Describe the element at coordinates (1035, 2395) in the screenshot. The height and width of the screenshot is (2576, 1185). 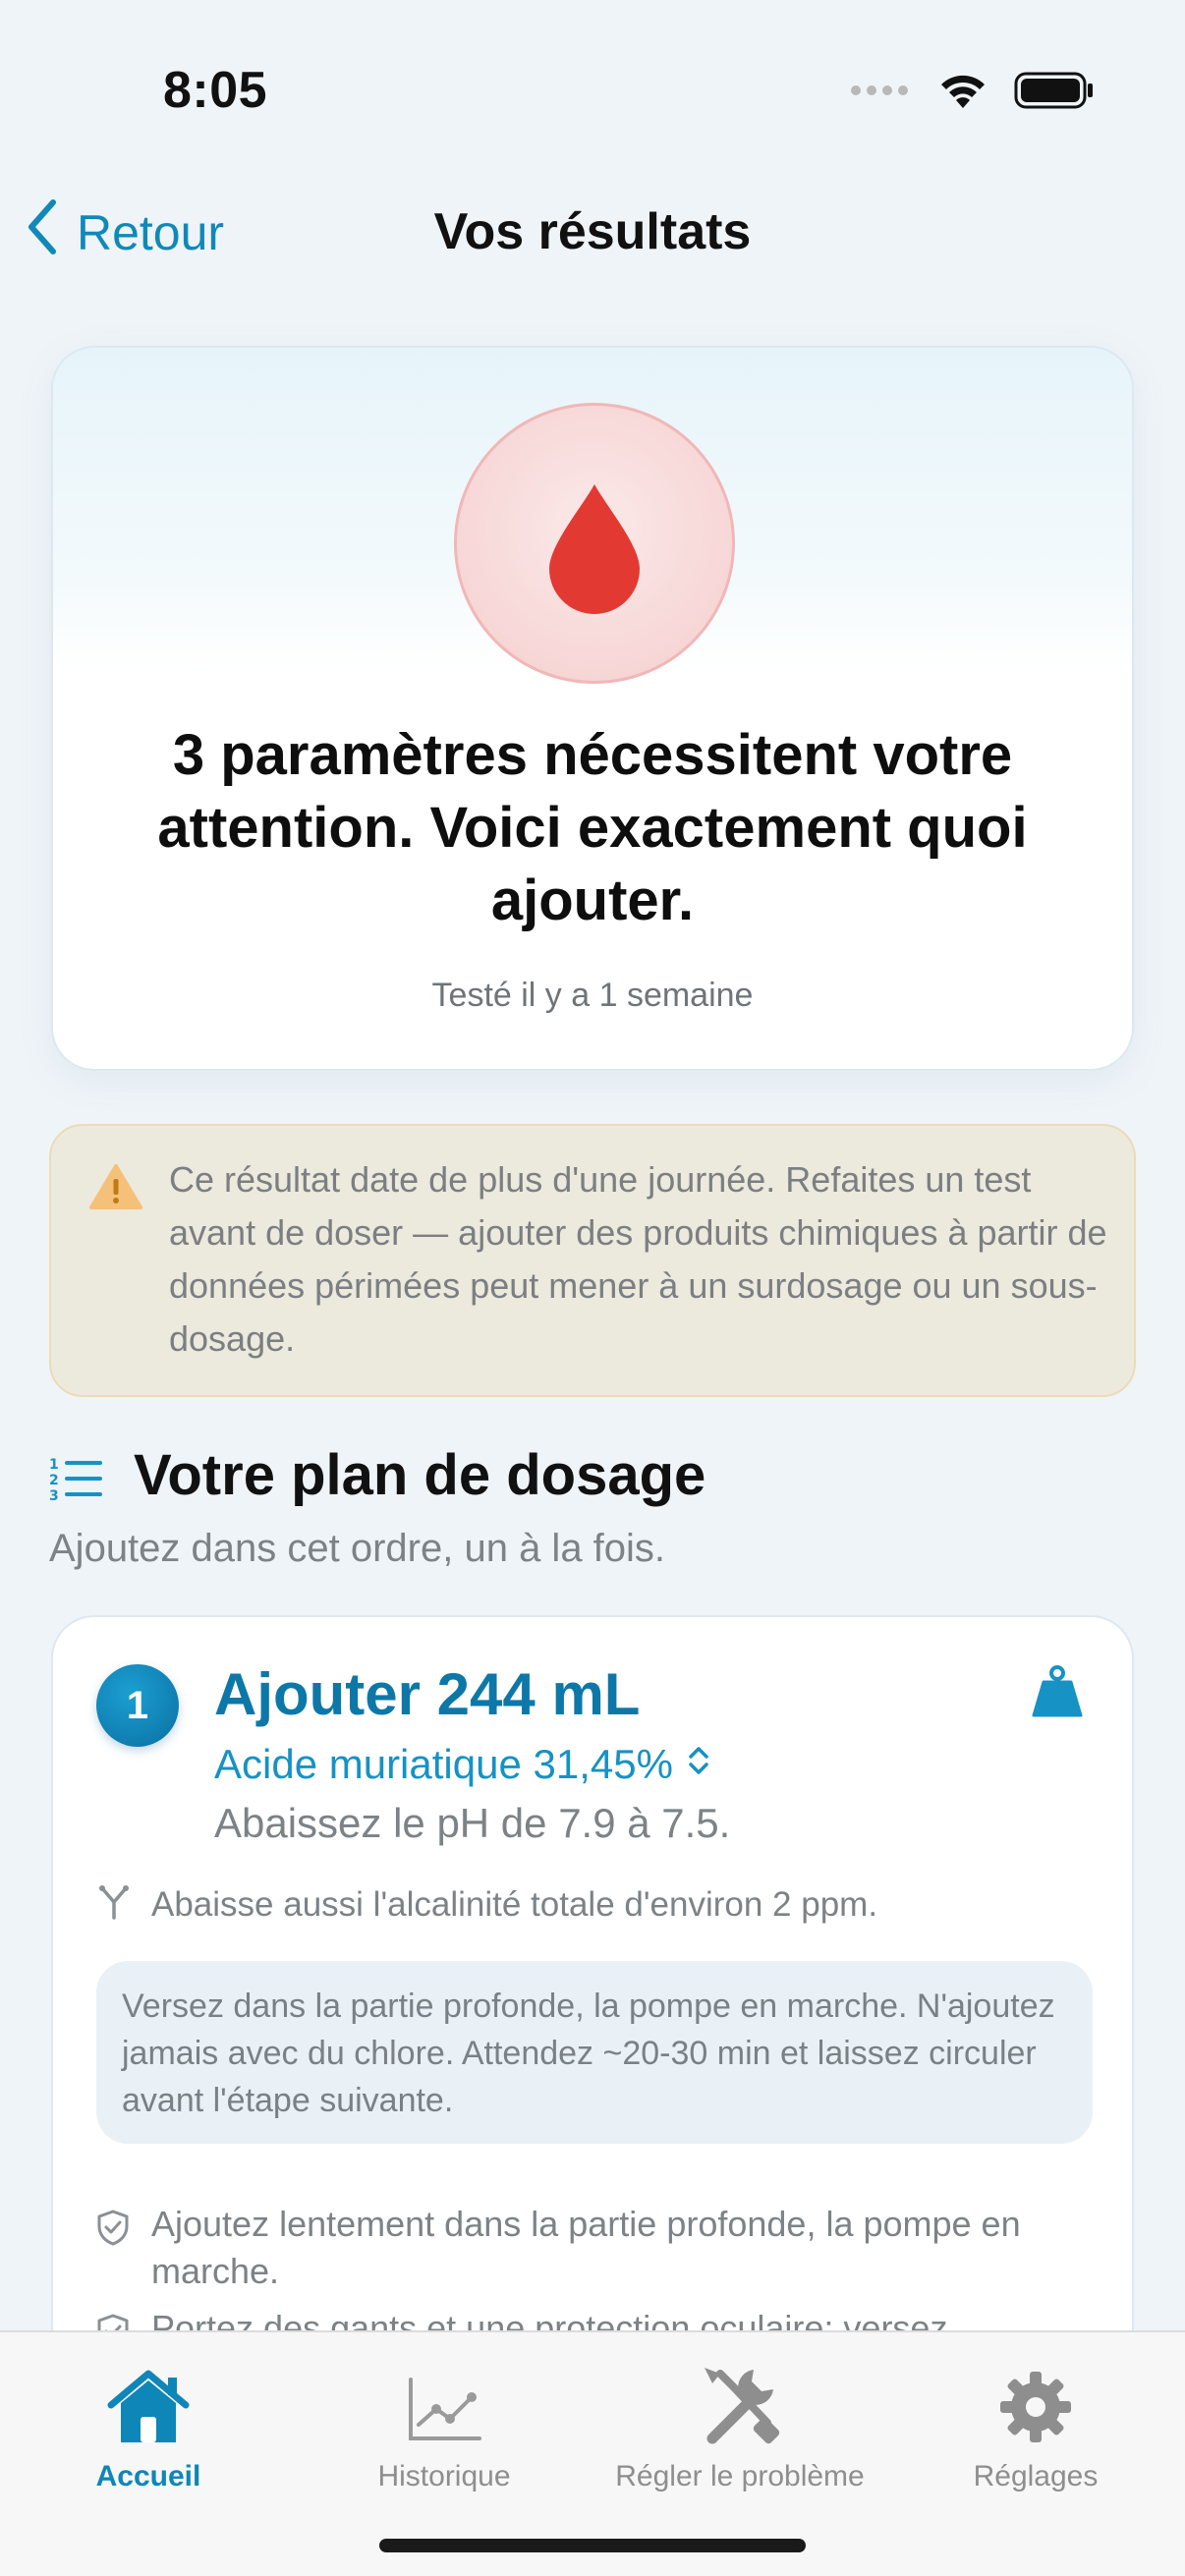
I see `gear-icon` at that location.